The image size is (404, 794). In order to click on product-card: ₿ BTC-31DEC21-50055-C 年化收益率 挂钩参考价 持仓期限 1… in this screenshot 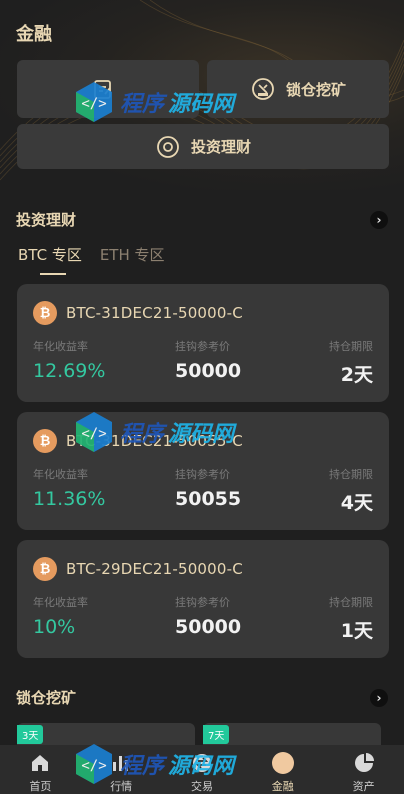, I will do `click(203, 471)`.